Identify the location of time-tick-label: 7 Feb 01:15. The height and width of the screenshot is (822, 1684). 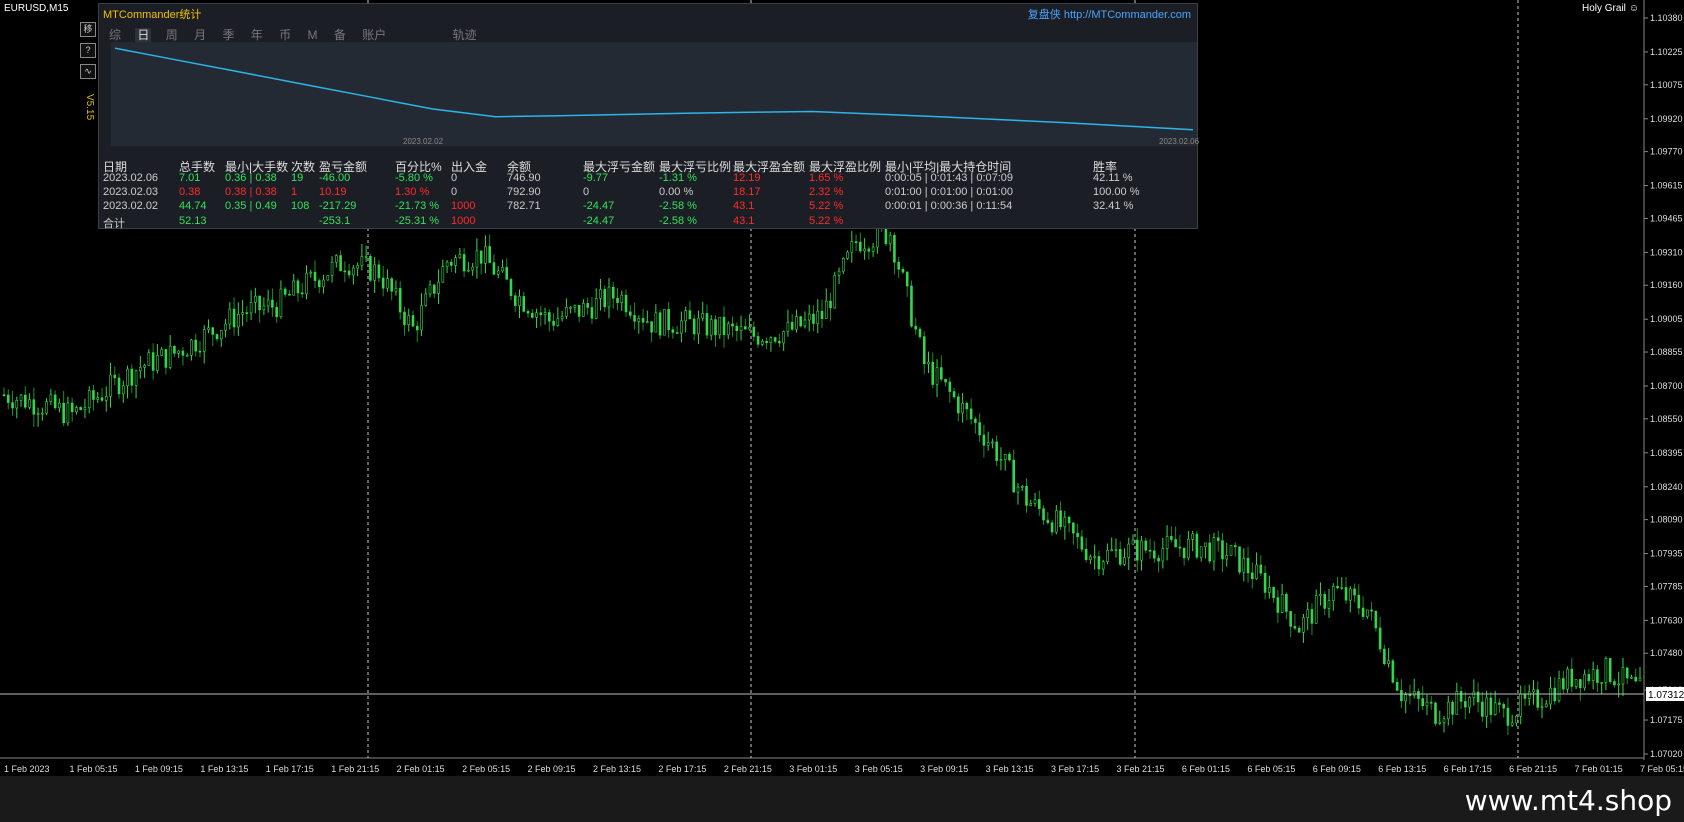
(1599, 769).